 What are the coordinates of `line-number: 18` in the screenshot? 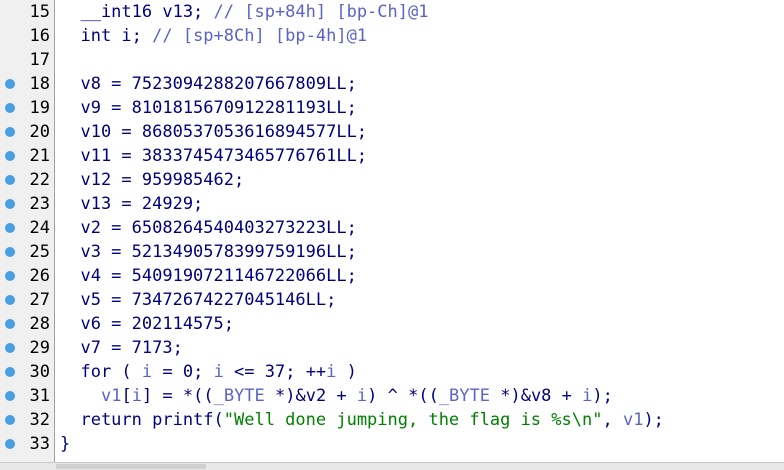 It's located at (39, 84).